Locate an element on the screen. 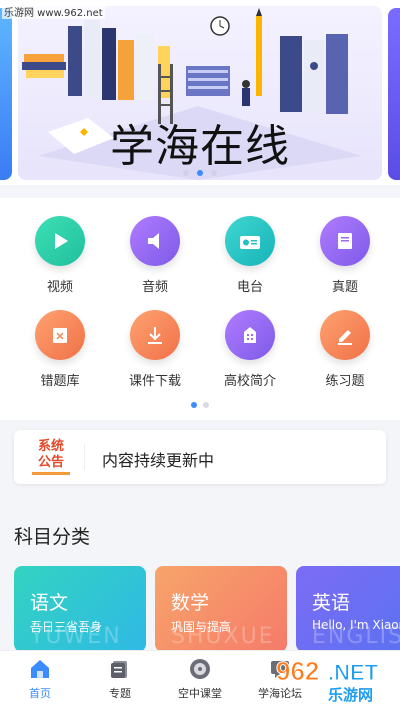  grid-page-dot-active is located at coordinates (194, 405).